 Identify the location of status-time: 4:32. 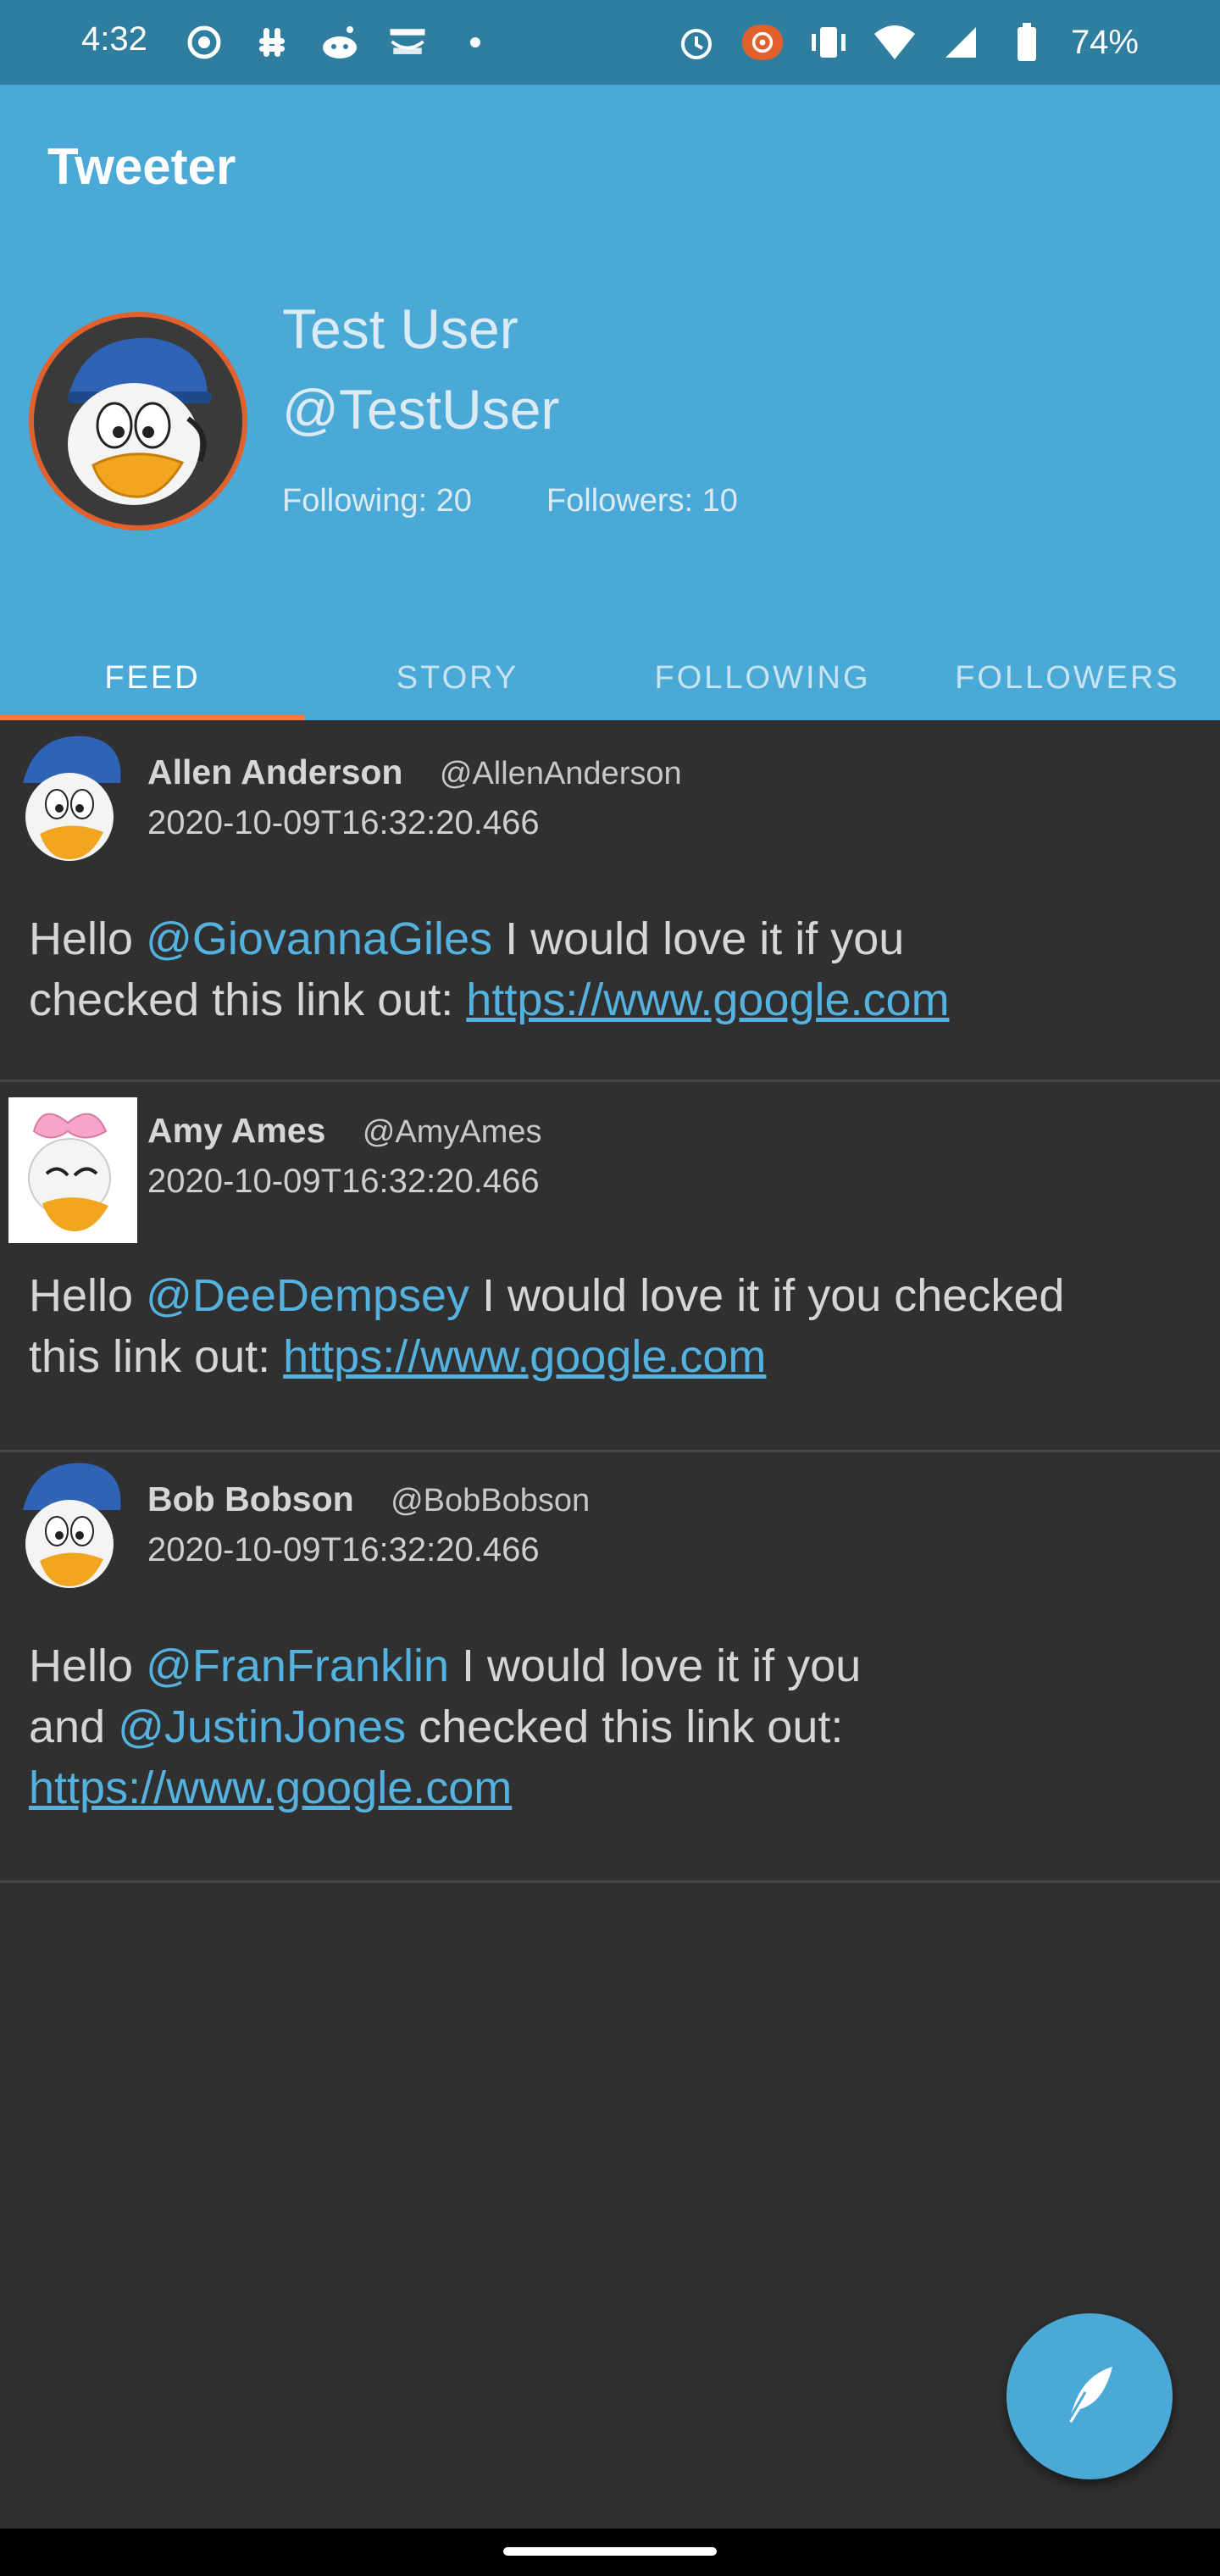
(114, 39).